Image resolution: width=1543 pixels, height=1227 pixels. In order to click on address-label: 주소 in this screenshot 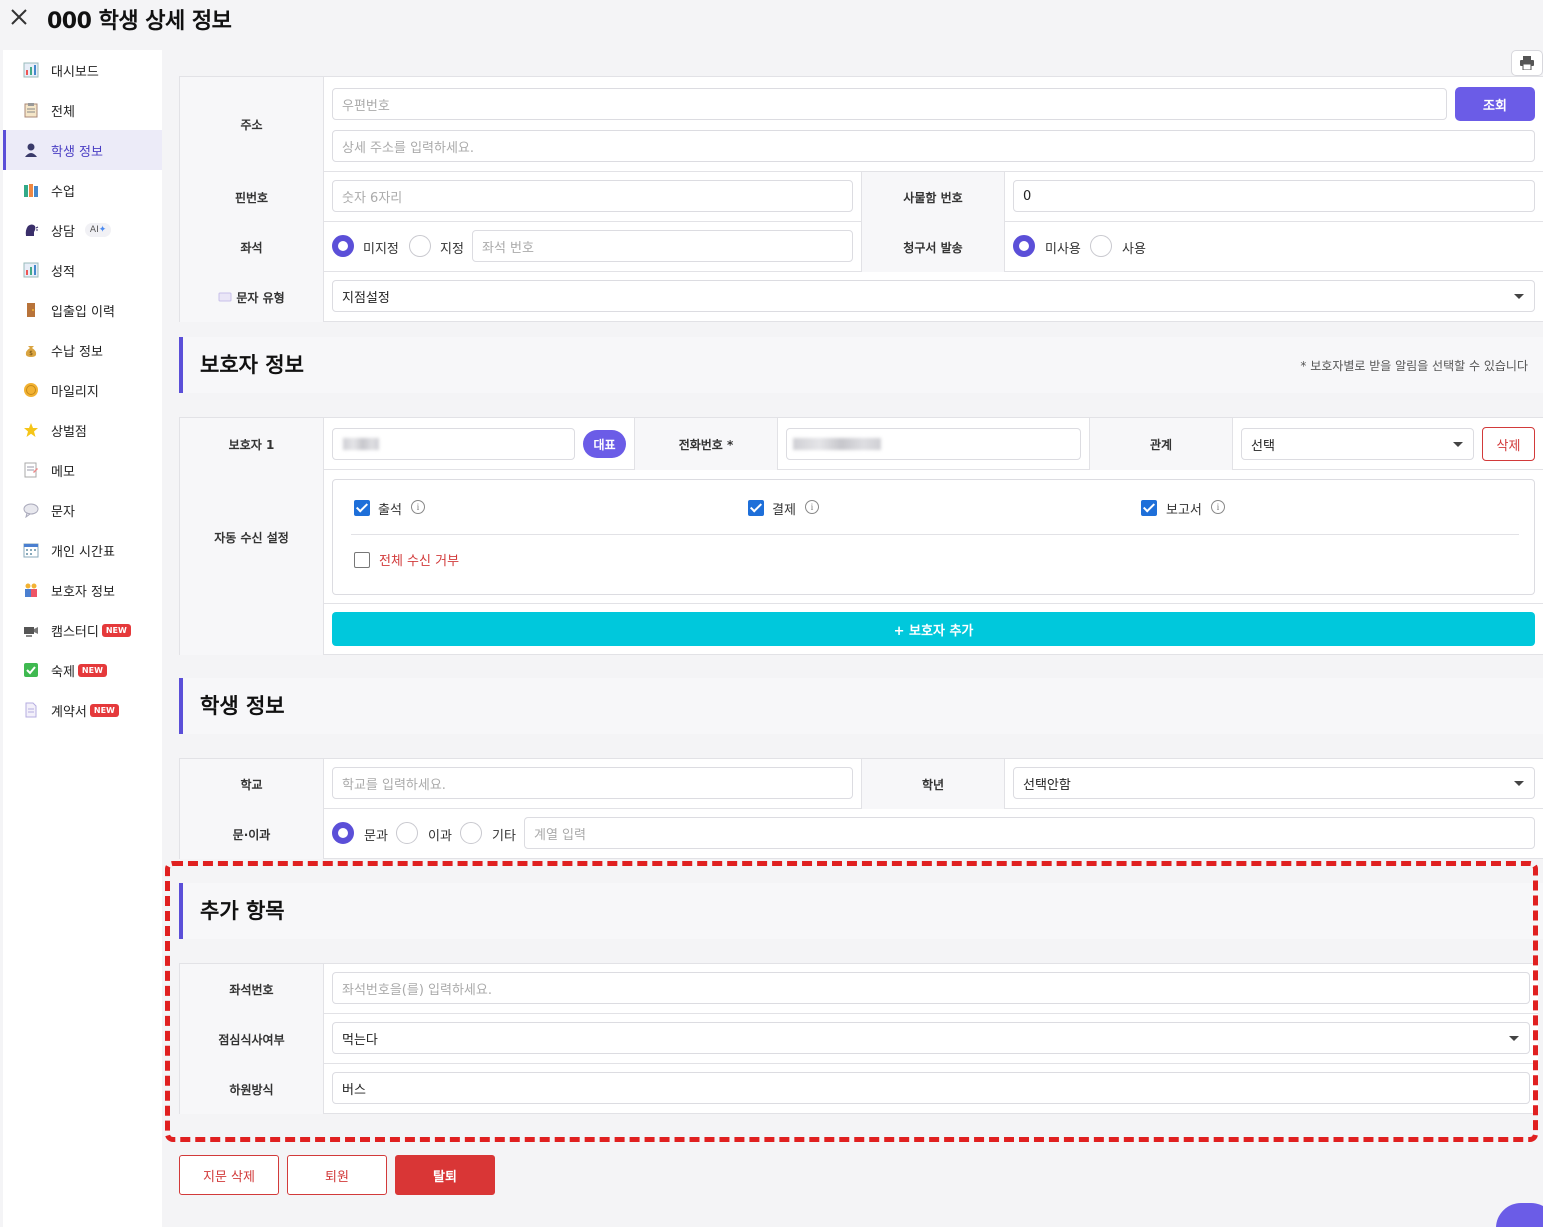, I will do `click(251, 124)`.